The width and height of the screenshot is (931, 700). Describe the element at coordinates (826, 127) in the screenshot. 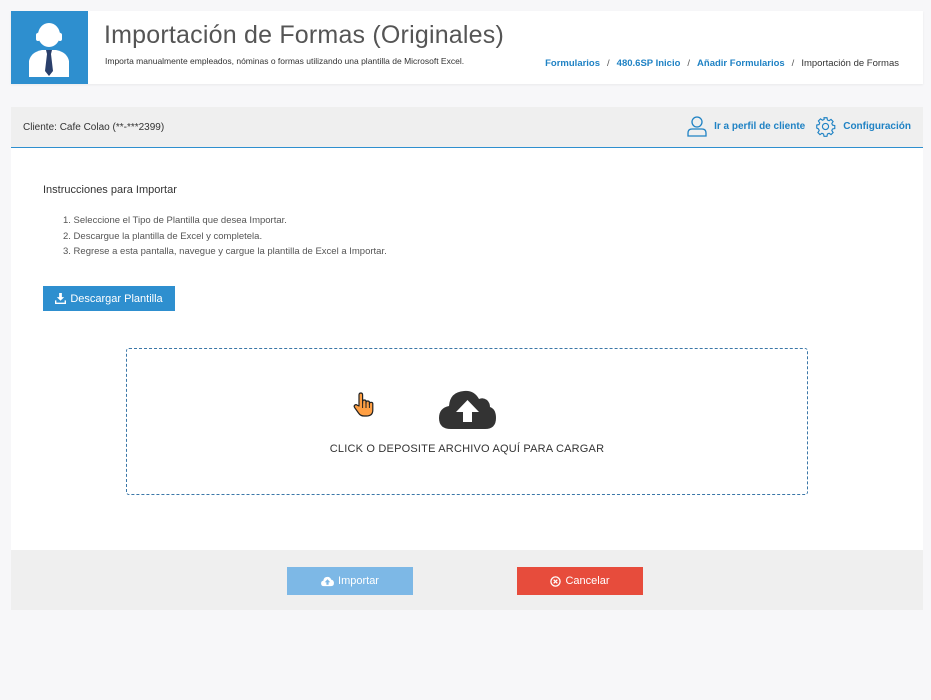

I see `gear-icon` at that location.